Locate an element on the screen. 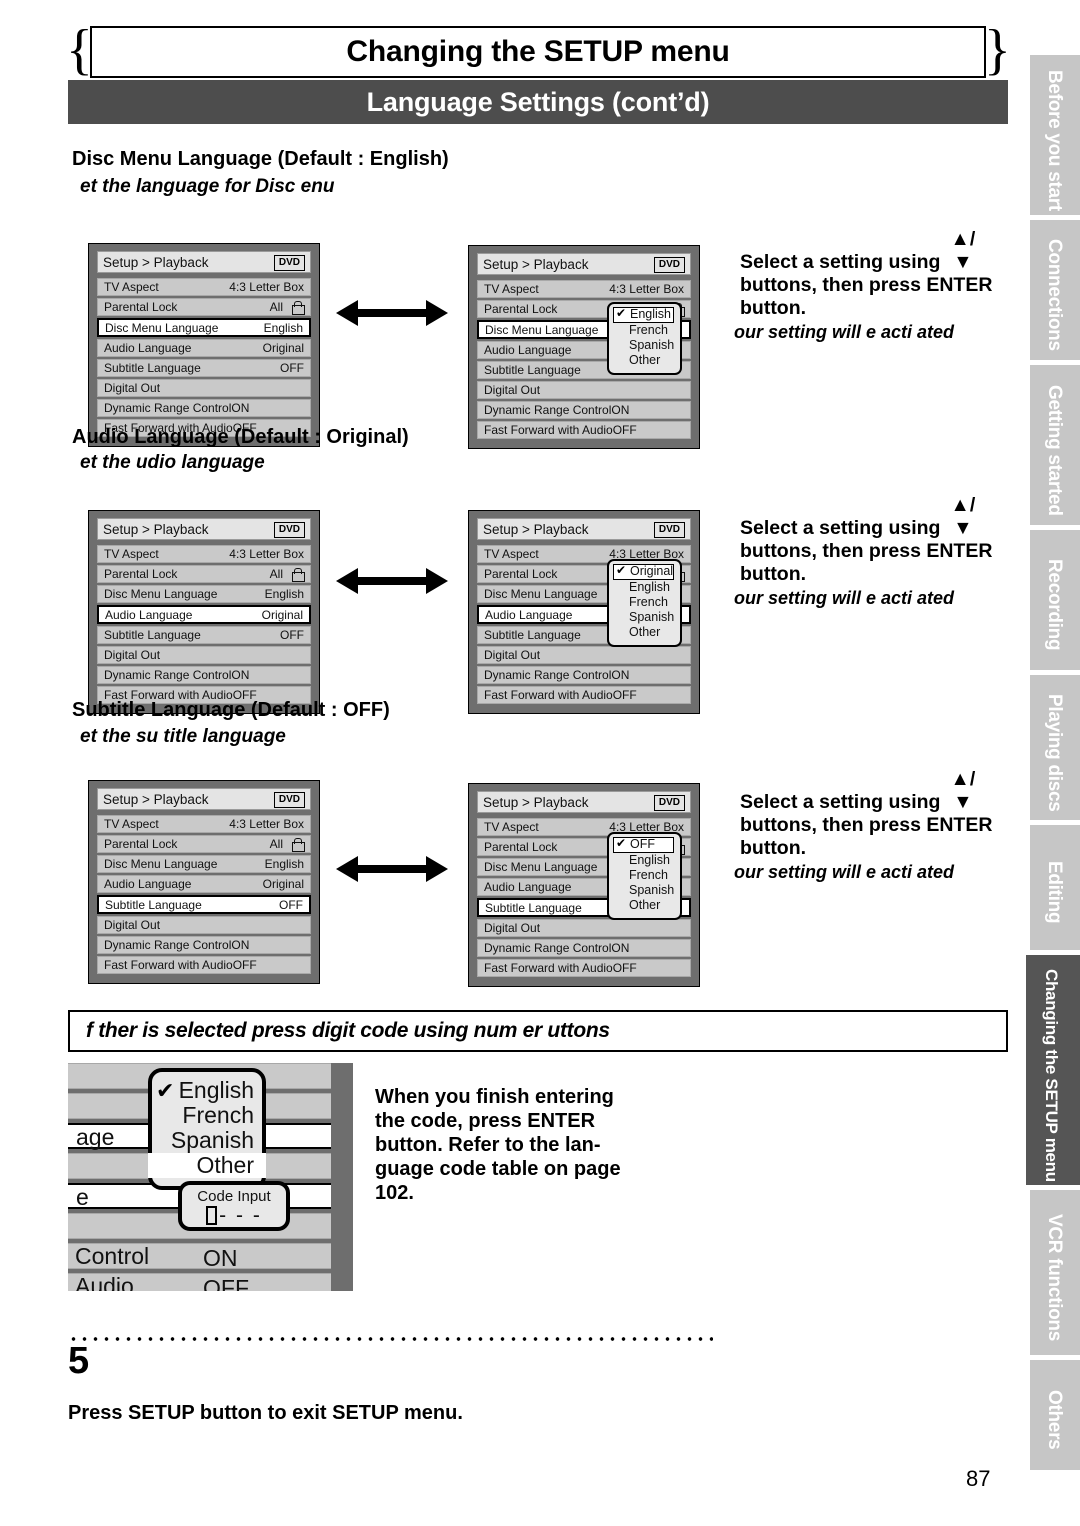 Image resolution: width=1080 pixels, height=1526 pixels. sidebar-item-label: Recording is located at coordinates (1054, 605).